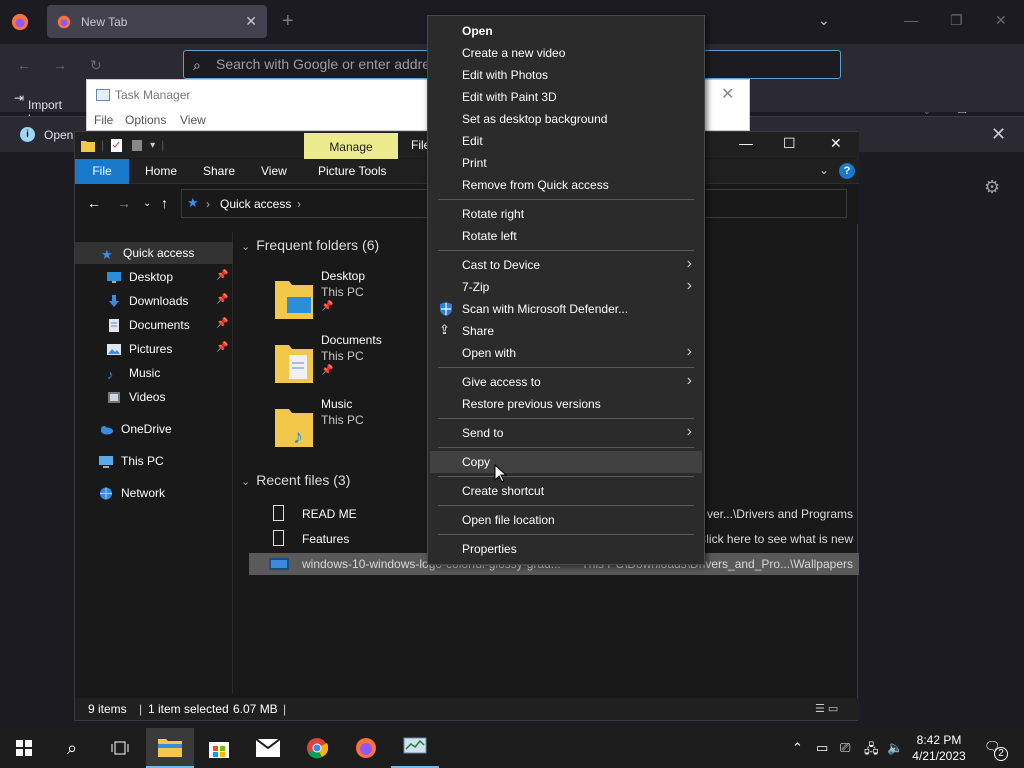 Image resolution: width=1024 pixels, height=768 pixels. Describe the element at coordinates (847, 171) in the screenshot. I see `help-icon: ?` at that location.